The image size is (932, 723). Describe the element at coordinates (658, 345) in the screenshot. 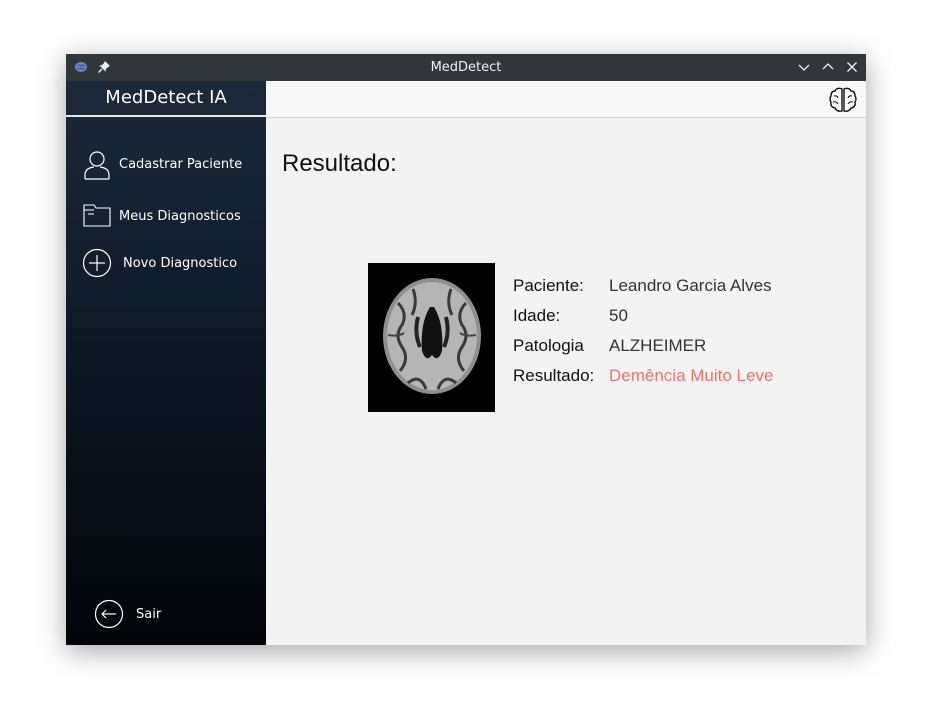

I see `pathology-value: ALZHEIMER` at that location.